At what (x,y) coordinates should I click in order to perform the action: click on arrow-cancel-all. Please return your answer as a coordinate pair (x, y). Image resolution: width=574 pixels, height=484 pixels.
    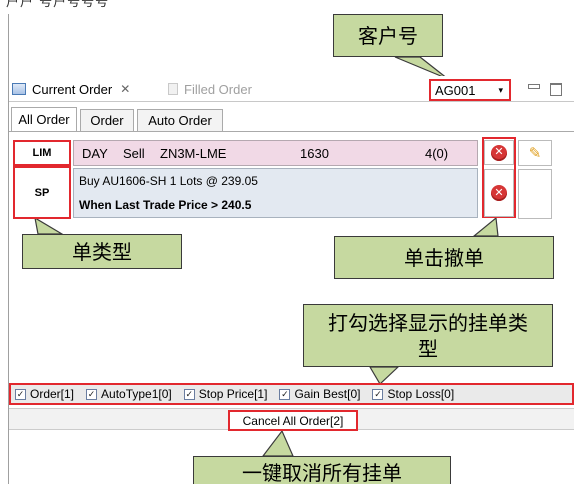
    Looking at the image, I should click on (277, 443).